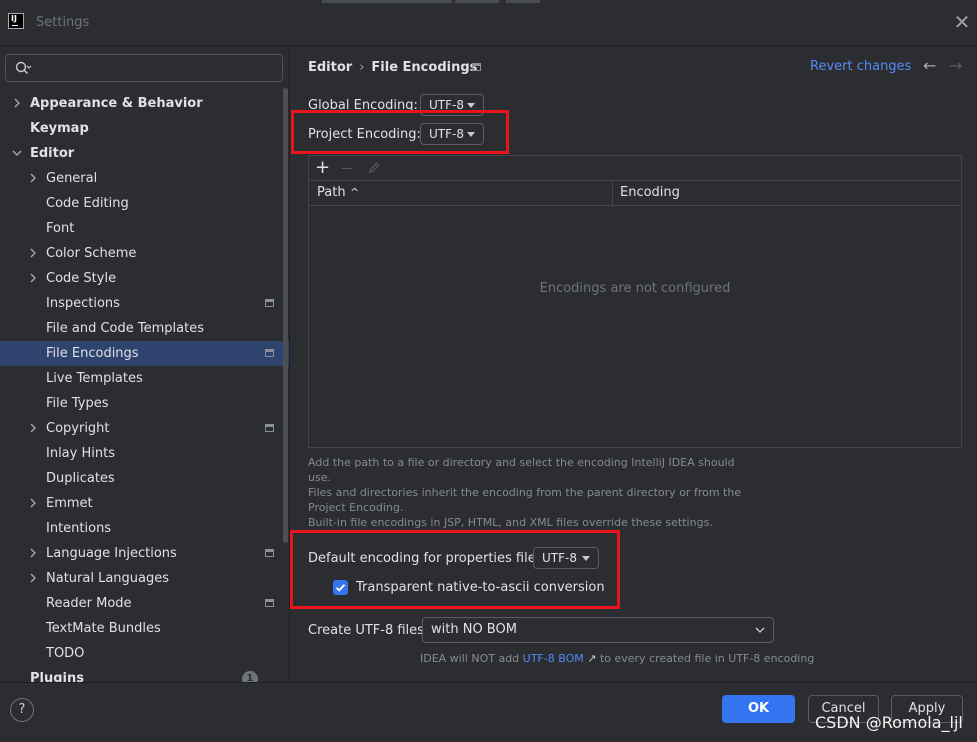 The image size is (977, 742). What do you see at coordinates (144, 428) in the screenshot?
I see `sidebar-item-copyright: Copyright` at bounding box center [144, 428].